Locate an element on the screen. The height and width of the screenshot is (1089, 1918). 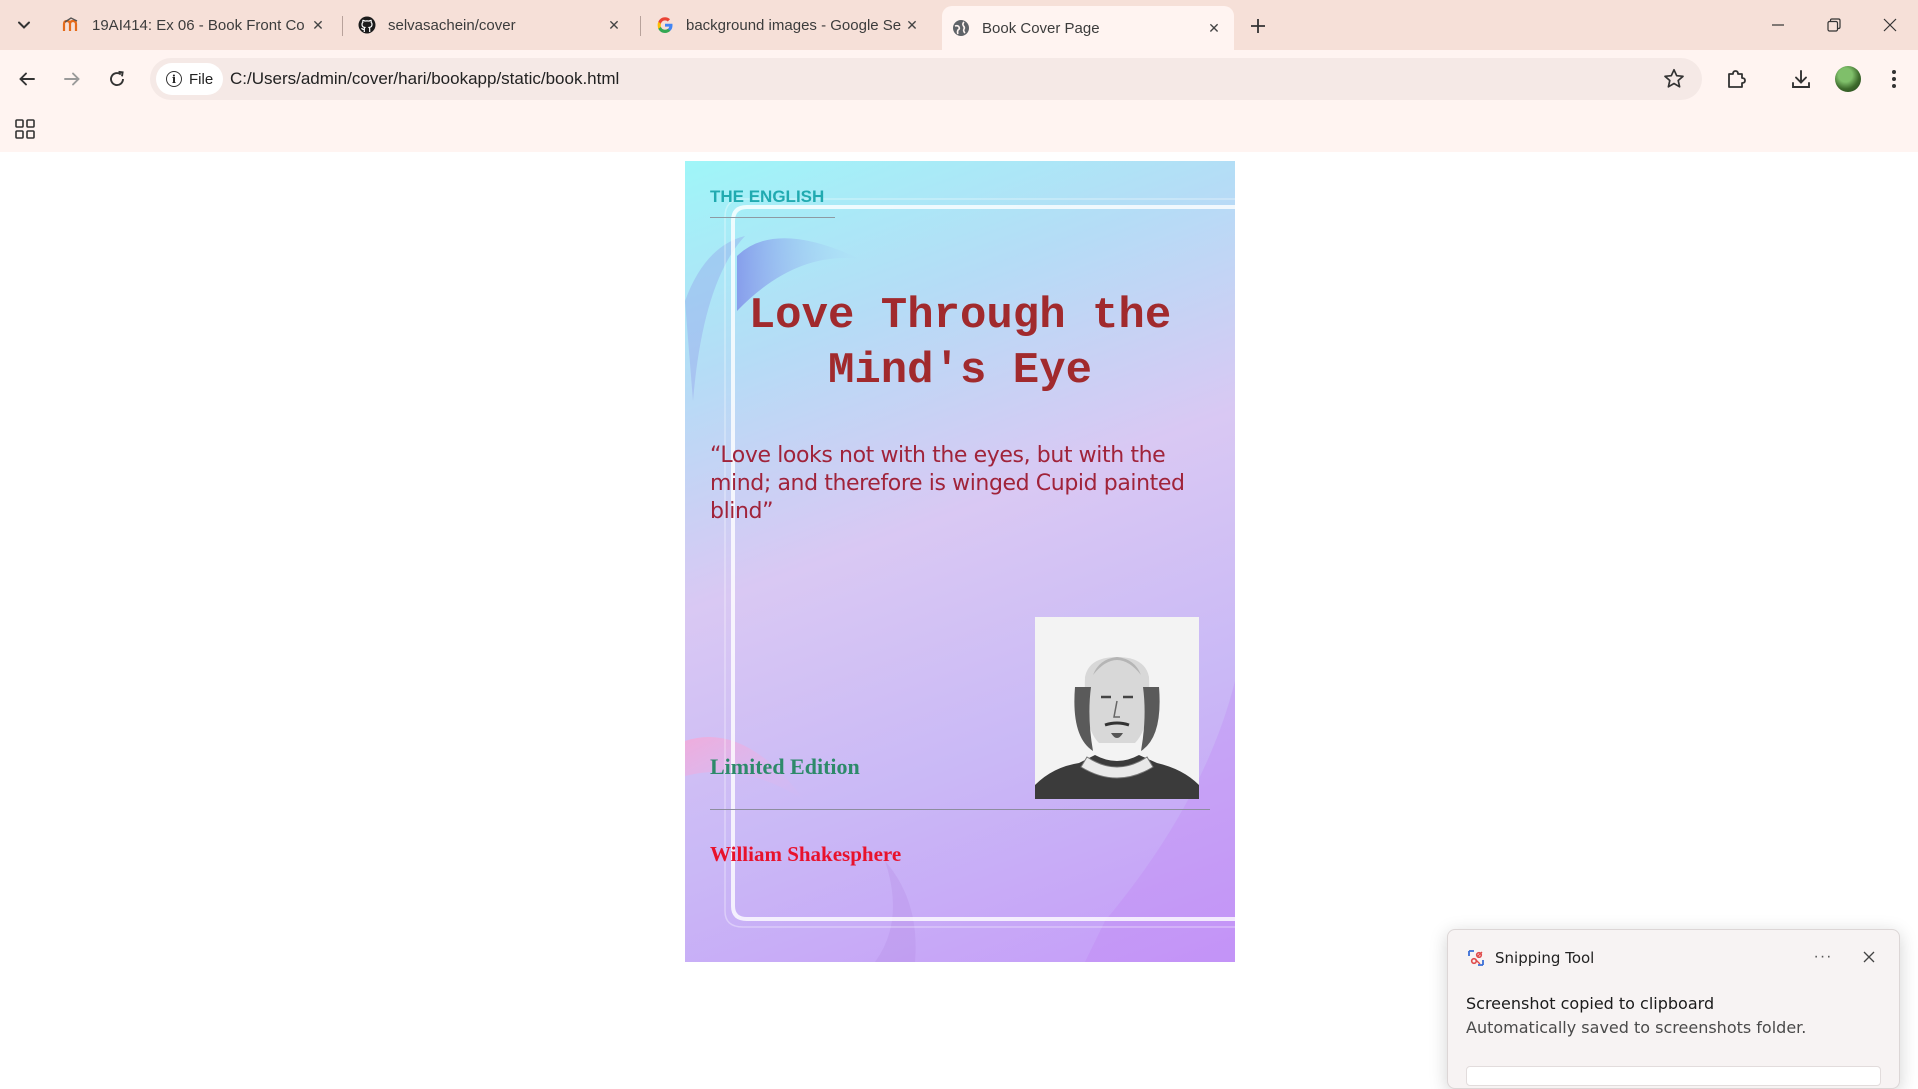
site-info-chip: i File is located at coordinates (190, 79).